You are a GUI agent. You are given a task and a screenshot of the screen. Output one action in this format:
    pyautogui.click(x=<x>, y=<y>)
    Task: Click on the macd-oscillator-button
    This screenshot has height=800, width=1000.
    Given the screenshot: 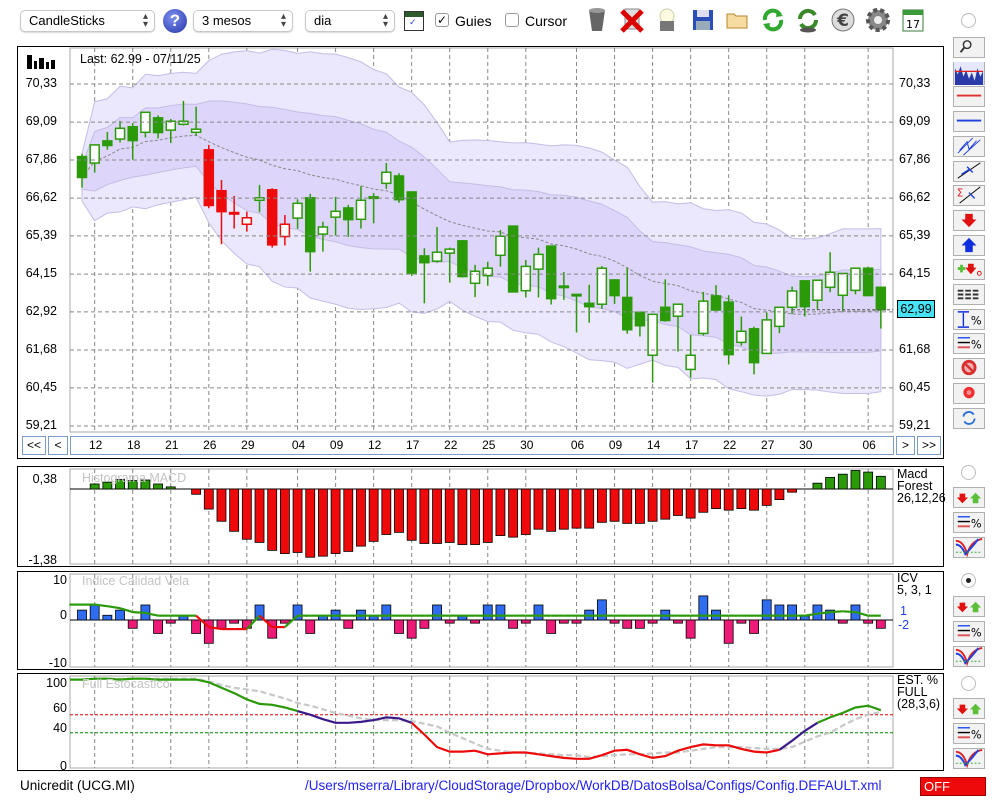 What is the action you would take?
    pyautogui.click(x=969, y=547)
    